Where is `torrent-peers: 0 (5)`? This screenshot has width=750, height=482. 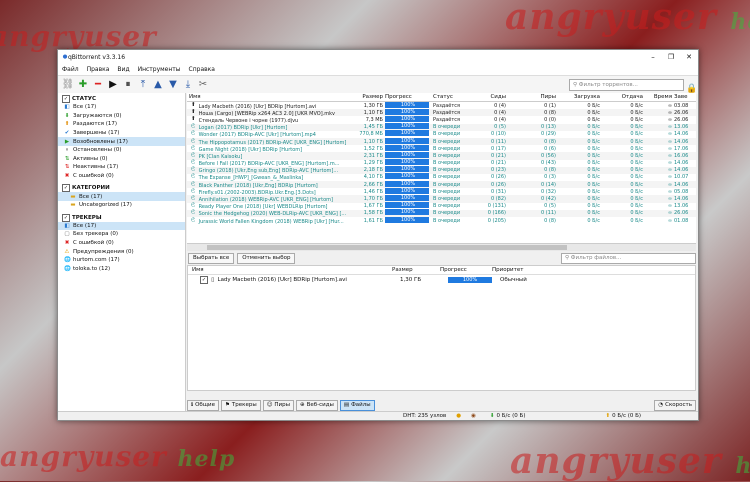 torrent-peers: 0 (5) is located at coordinates (550, 206).